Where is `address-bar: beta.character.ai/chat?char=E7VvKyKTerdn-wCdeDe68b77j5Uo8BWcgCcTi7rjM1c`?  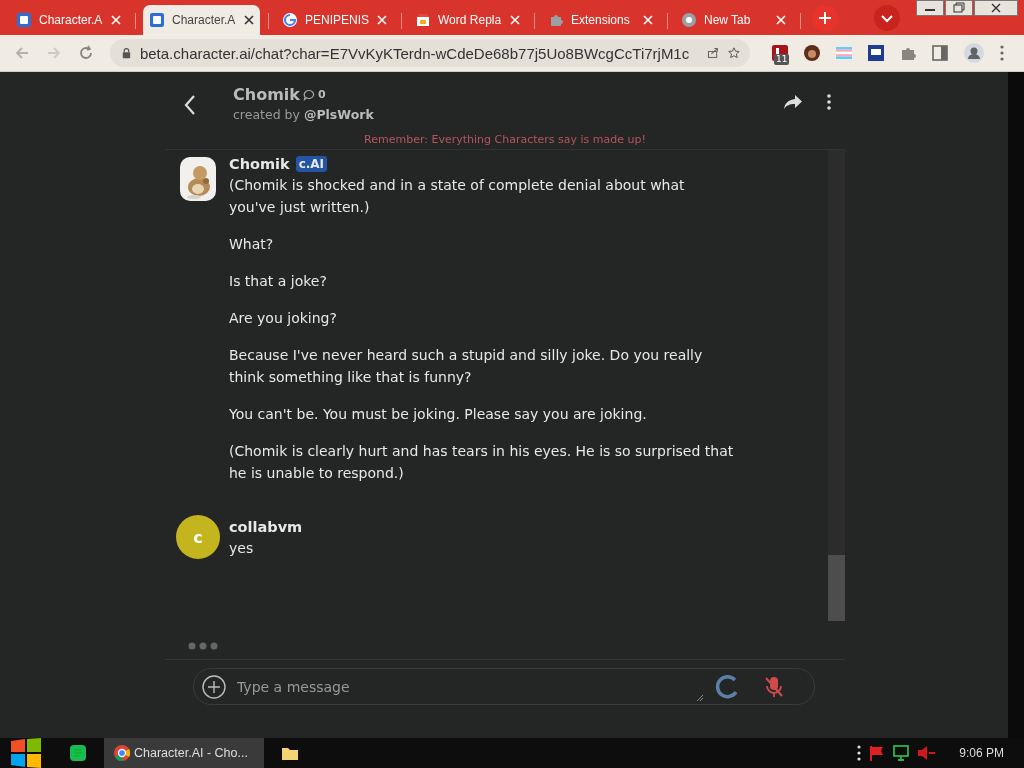
address-bar: beta.character.ai/chat?char=E7VvKyKTerdn-wCdeDe68b77j5Uo8BWcgCcTi7rjM1c is located at coordinates (430, 53).